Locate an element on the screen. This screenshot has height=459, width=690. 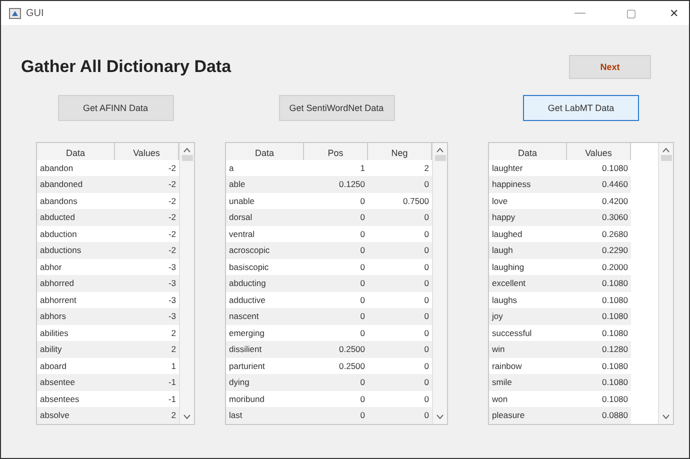
table-cell: nascent is located at coordinates (265, 316).